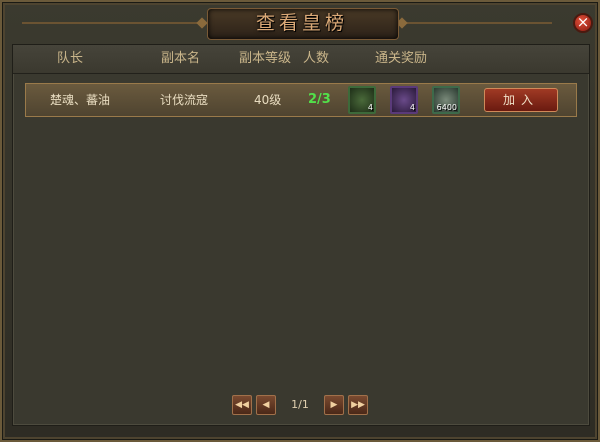  I want to click on pagination: ◀◀ ◀ 1/1 ▶ ▶▶, so click(300, 405).